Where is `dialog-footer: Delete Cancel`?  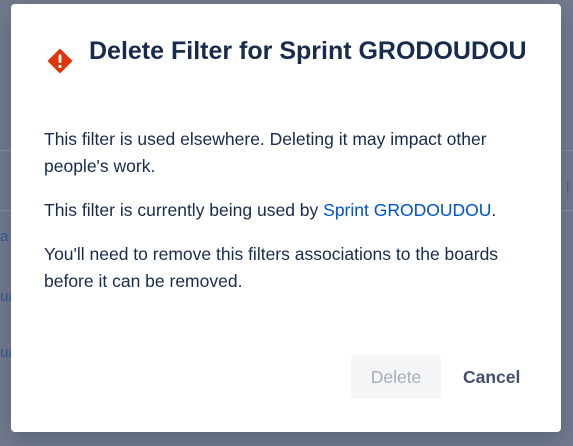
dialog-footer: Delete Cancel is located at coordinates (442, 377).